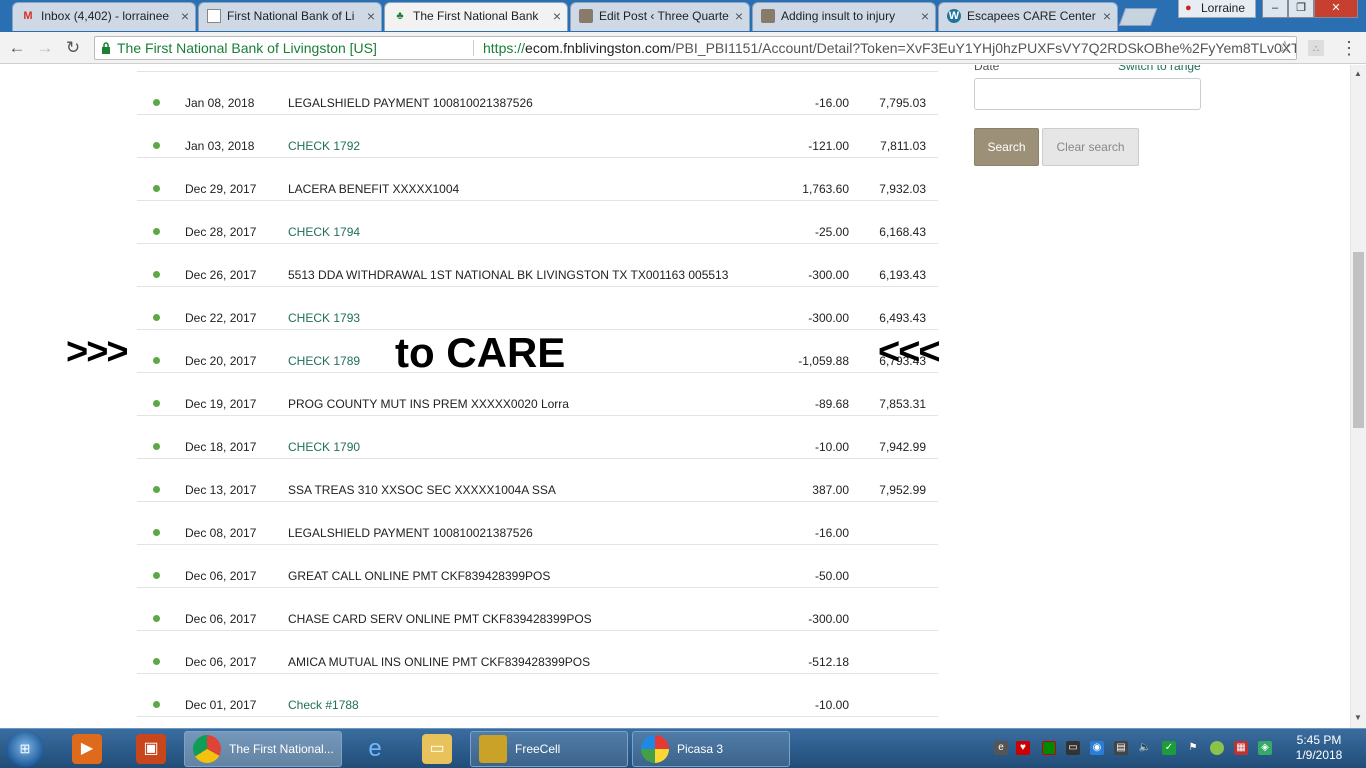  What do you see at coordinates (1087, 94) in the screenshot?
I see `date-input` at bounding box center [1087, 94].